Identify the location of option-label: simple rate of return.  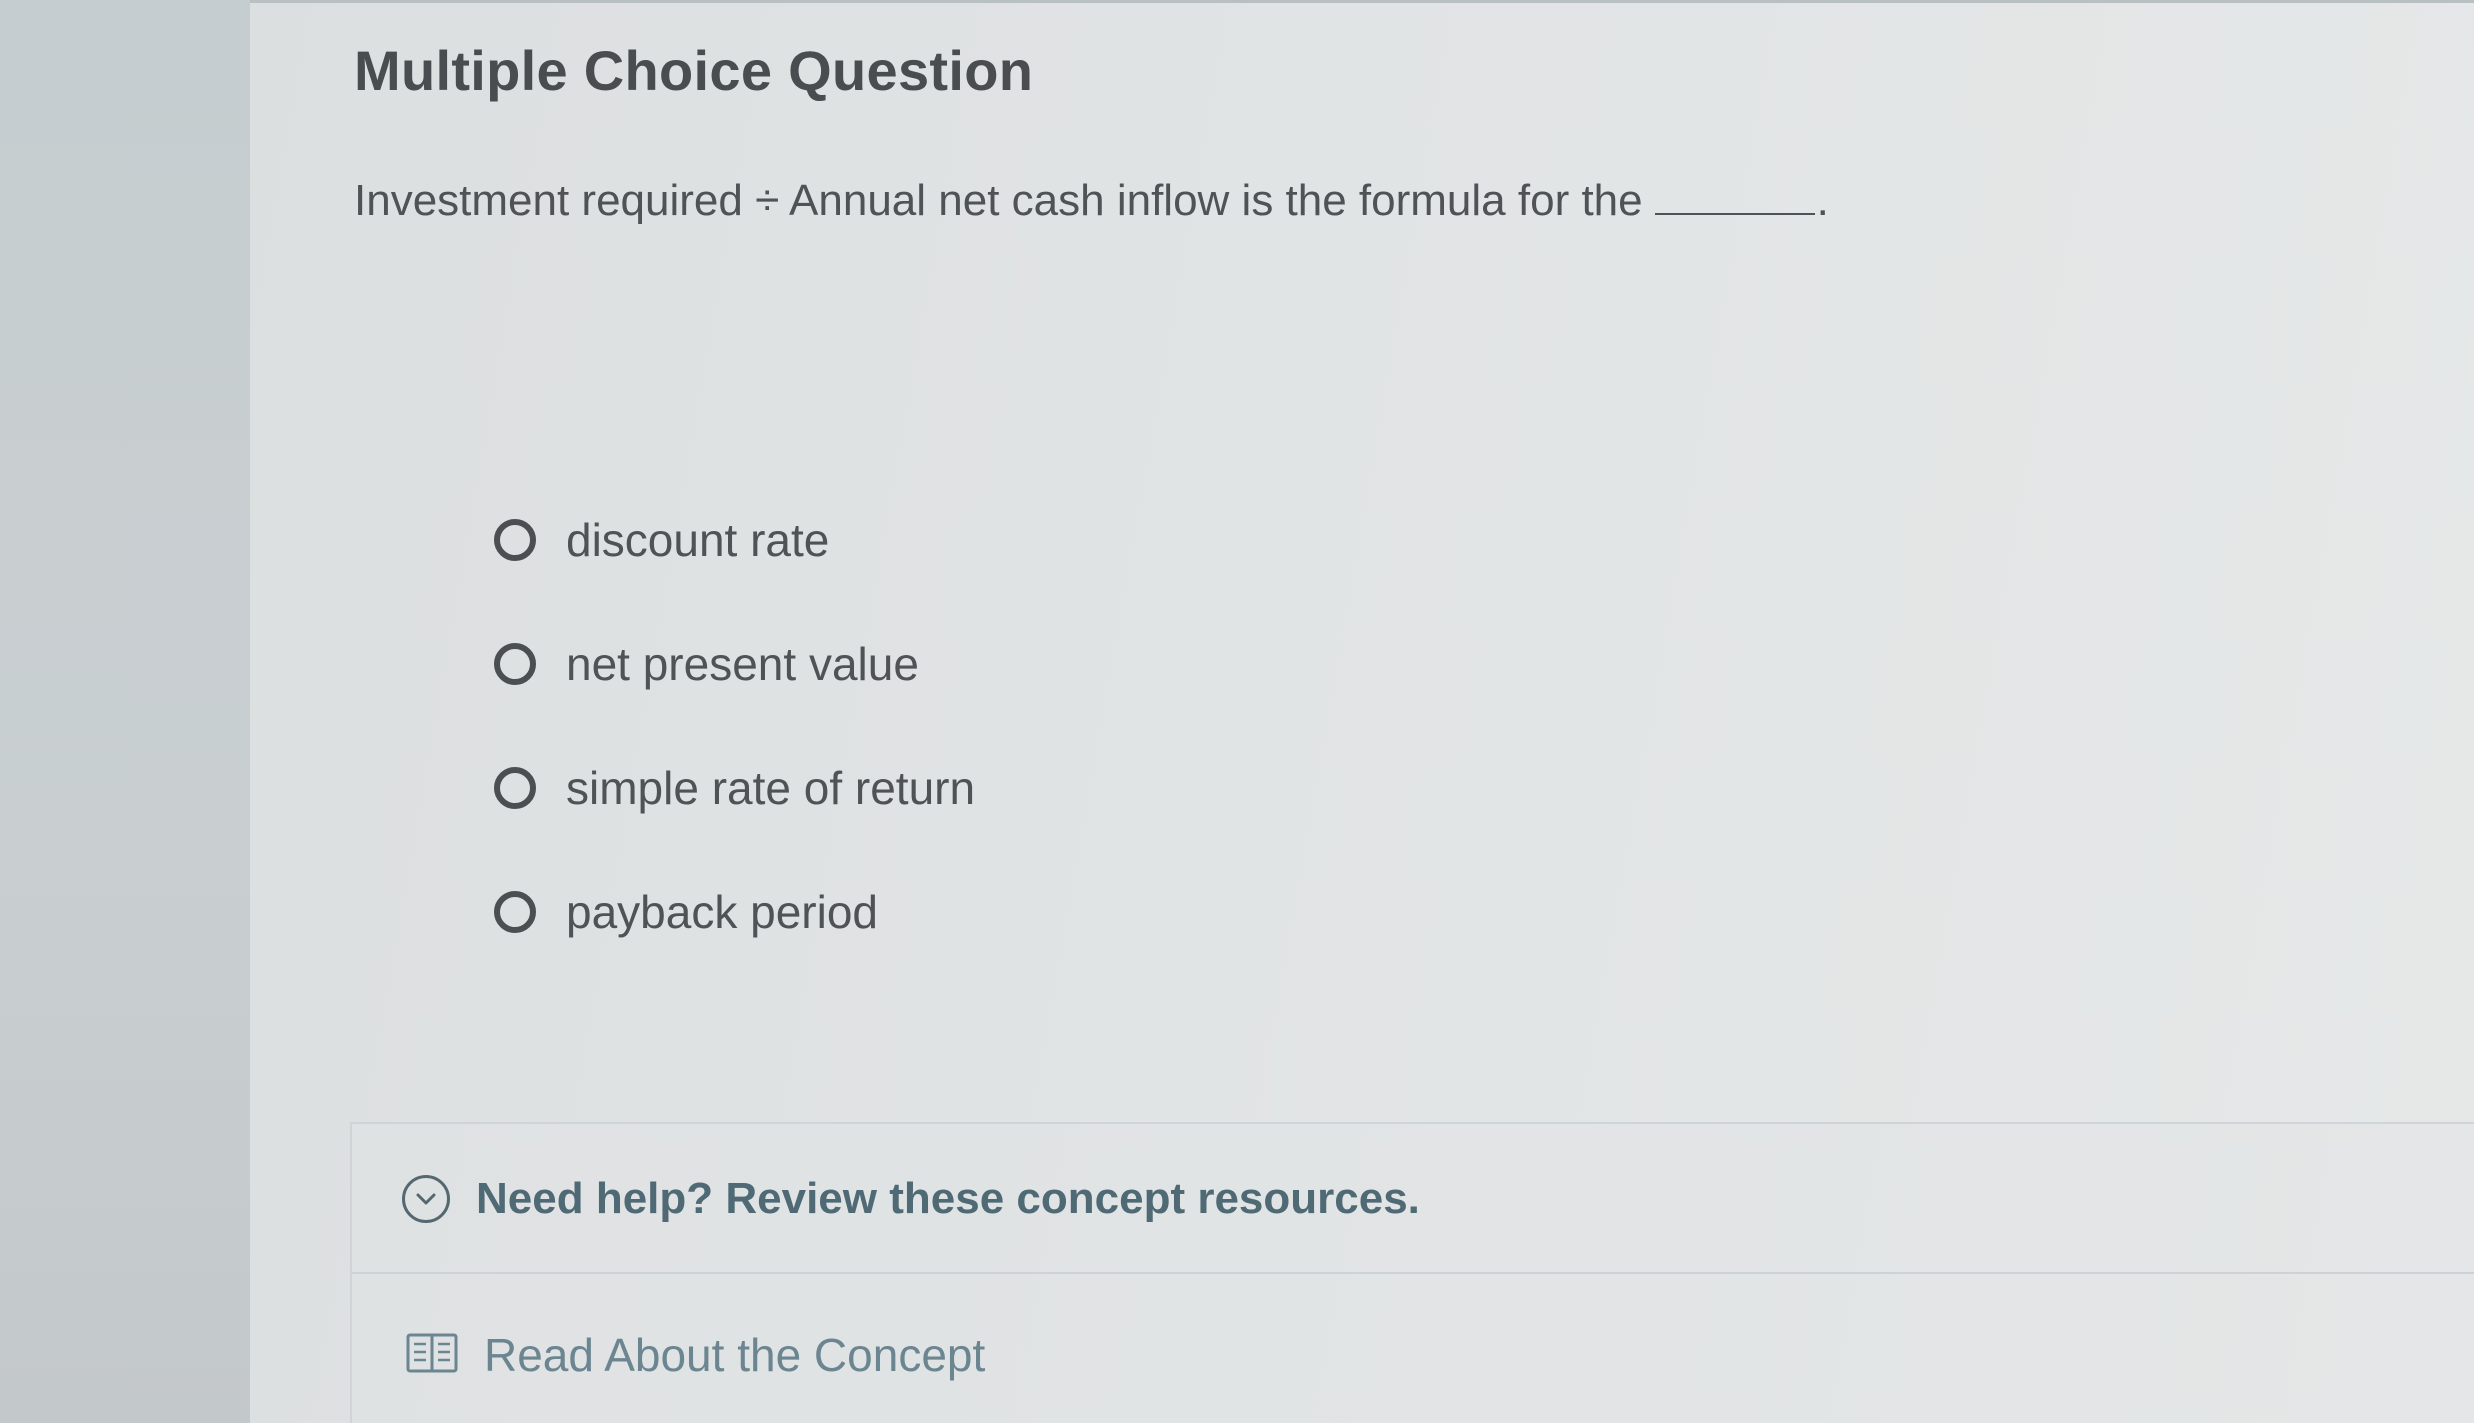
(771, 788).